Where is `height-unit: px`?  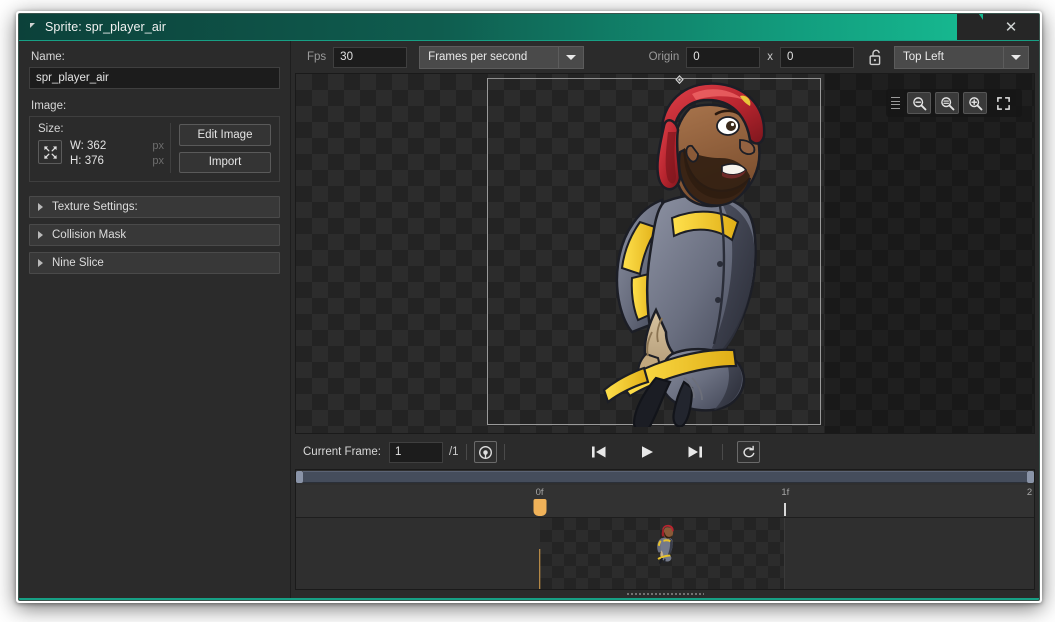
height-unit: px is located at coordinates (158, 161).